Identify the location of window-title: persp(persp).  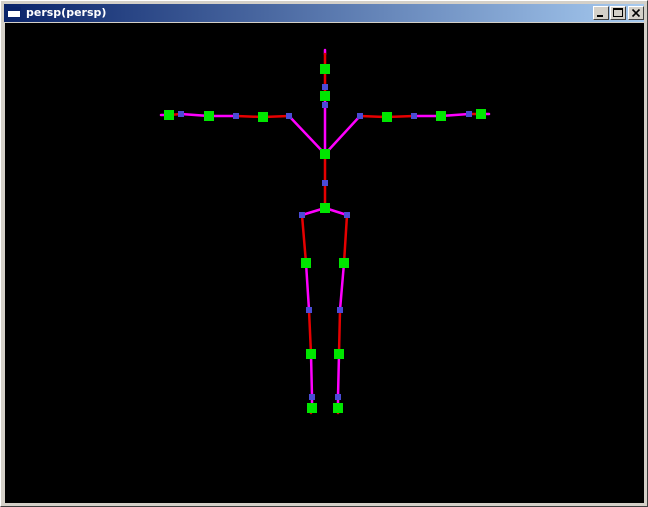
(66, 12).